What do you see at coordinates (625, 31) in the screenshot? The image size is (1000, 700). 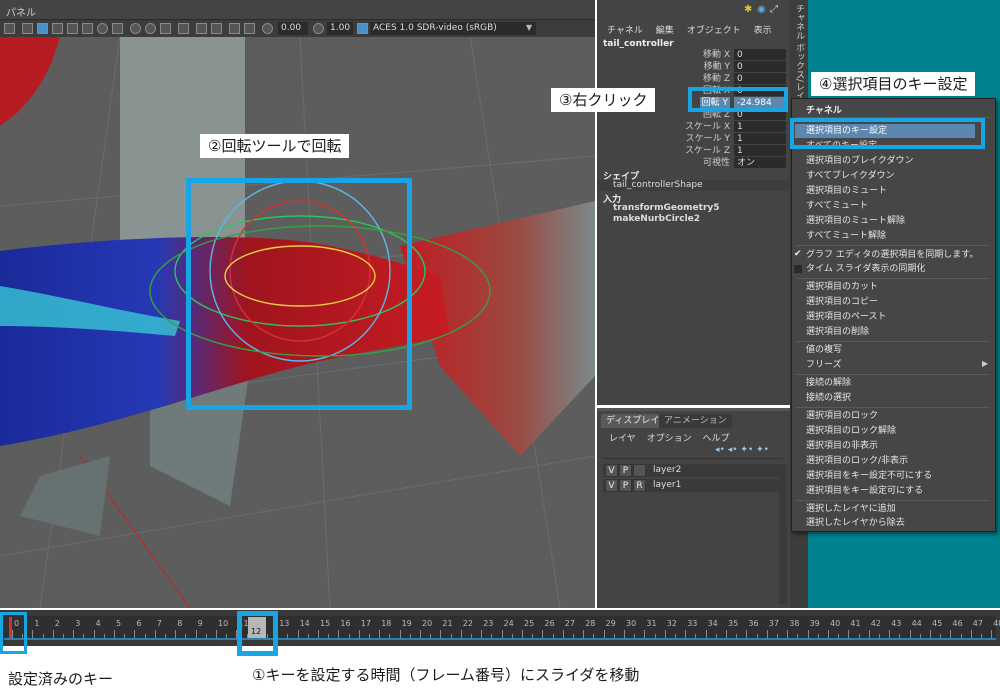 I see `menu-channels: チャネル` at bounding box center [625, 31].